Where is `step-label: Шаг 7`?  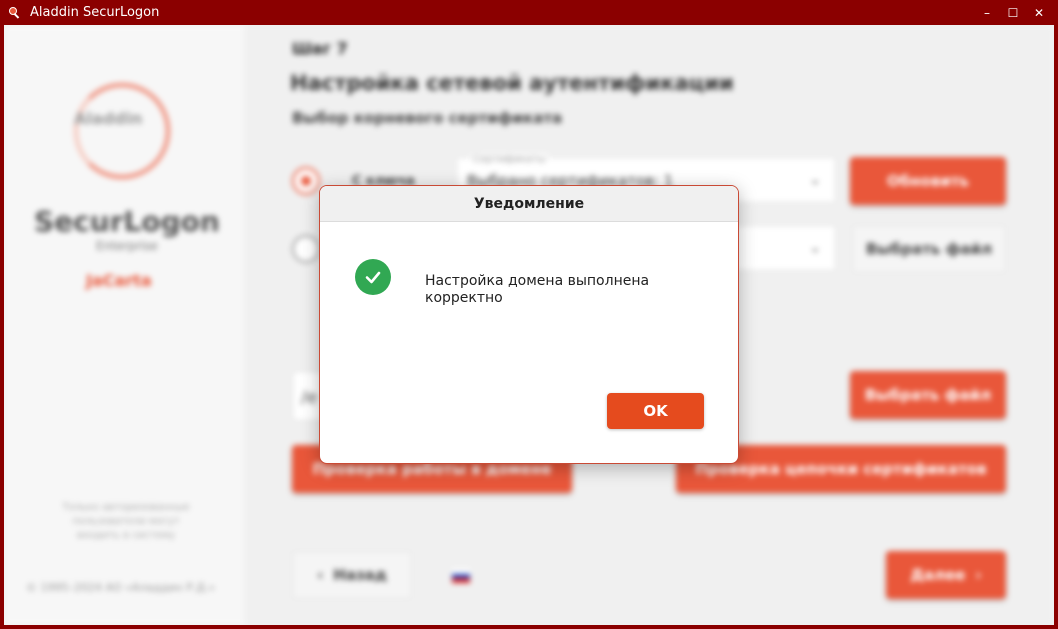
step-label: Шаг 7 is located at coordinates (320, 48).